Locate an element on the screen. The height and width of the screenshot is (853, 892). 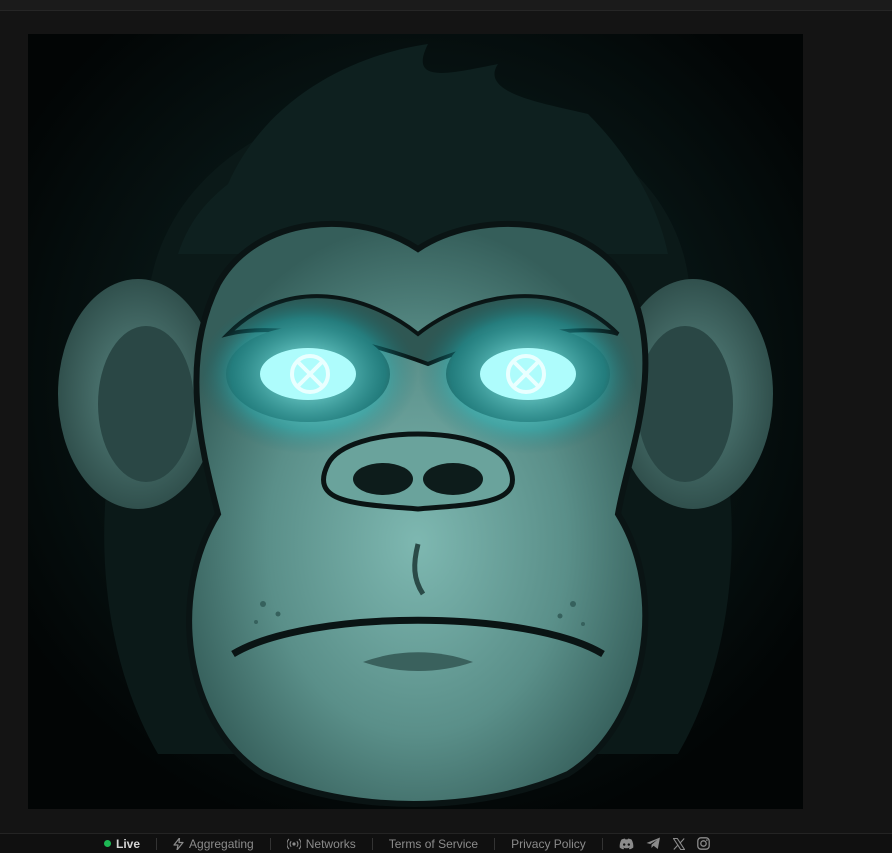
telegram-icon is located at coordinates (653, 843).